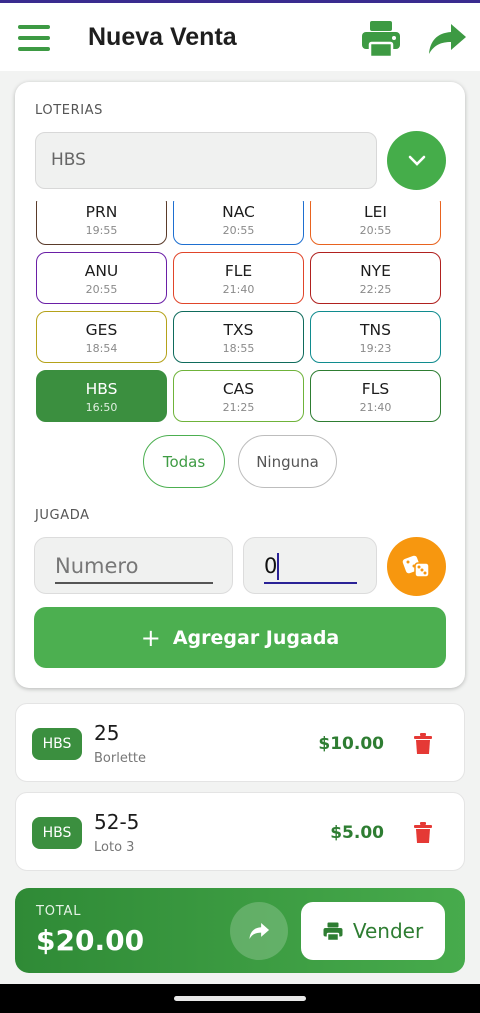  Describe the element at coordinates (59, 911) in the screenshot. I see `total-label: TOTAL` at that location.